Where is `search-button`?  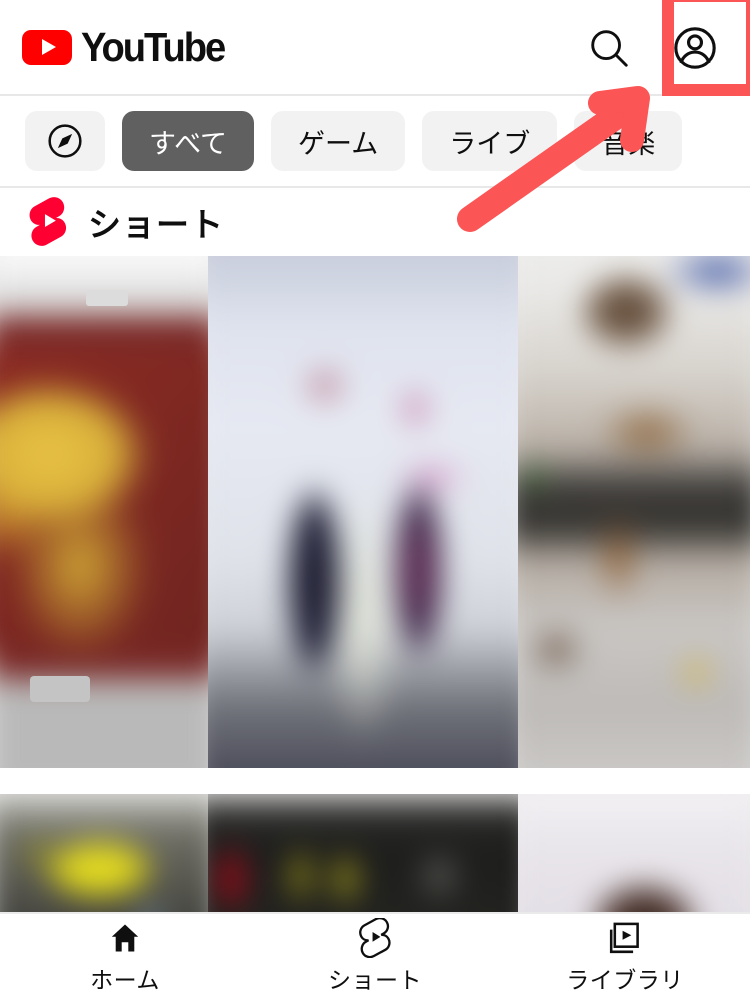
search-button is located at coordinates (609, 48).